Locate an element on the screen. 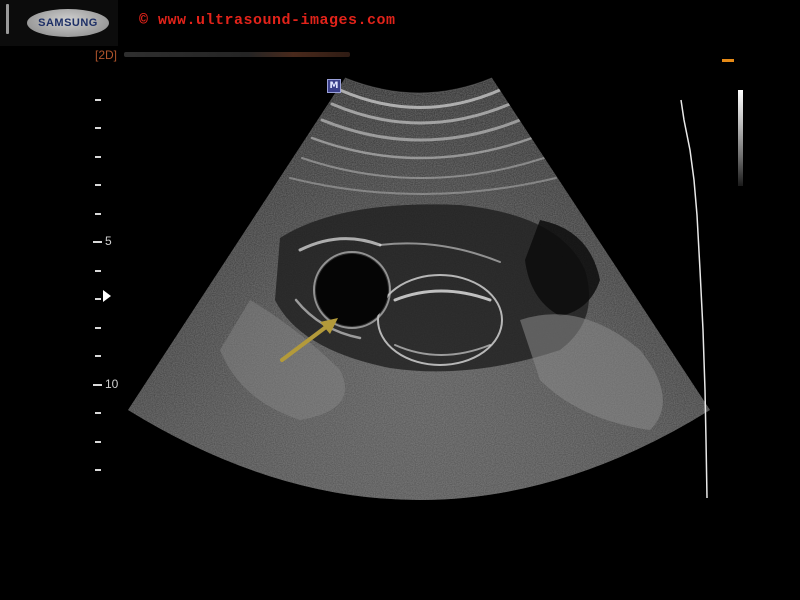  focus-marker-icon is located at coordinates (107, 296).